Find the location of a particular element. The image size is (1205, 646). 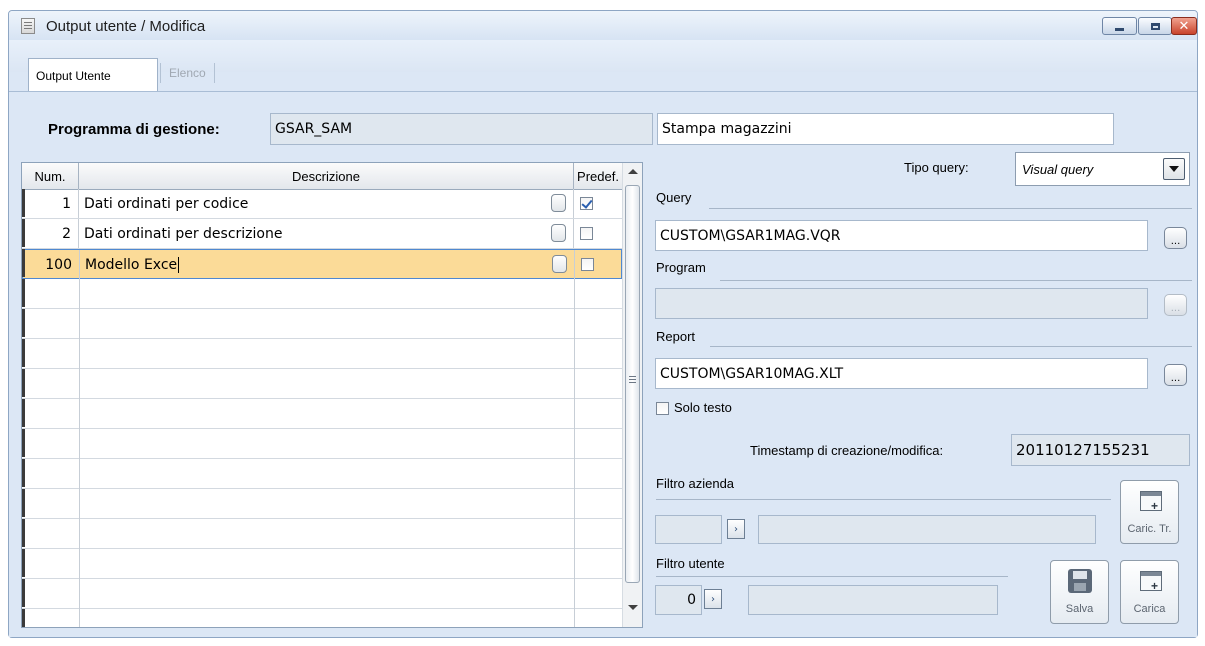

filtro-utente-link-button: › is located at coordinates (713, 599).